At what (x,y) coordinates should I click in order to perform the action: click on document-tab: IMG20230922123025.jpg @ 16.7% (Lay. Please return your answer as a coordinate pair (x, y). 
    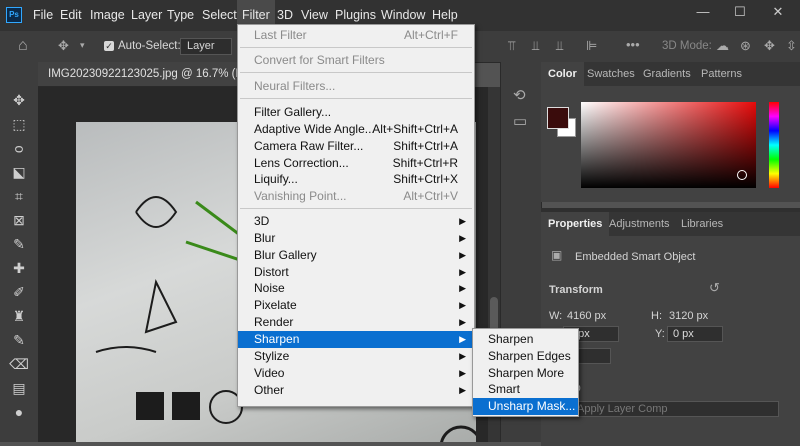
    Looking at the image, I should click on (146, 74).